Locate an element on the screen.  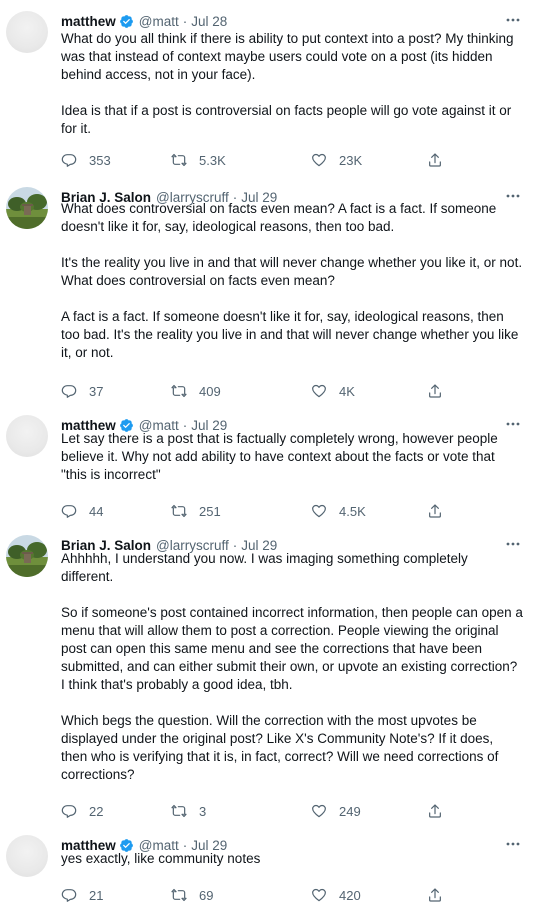
like-button: 4K is located at coordinates (333, 391).